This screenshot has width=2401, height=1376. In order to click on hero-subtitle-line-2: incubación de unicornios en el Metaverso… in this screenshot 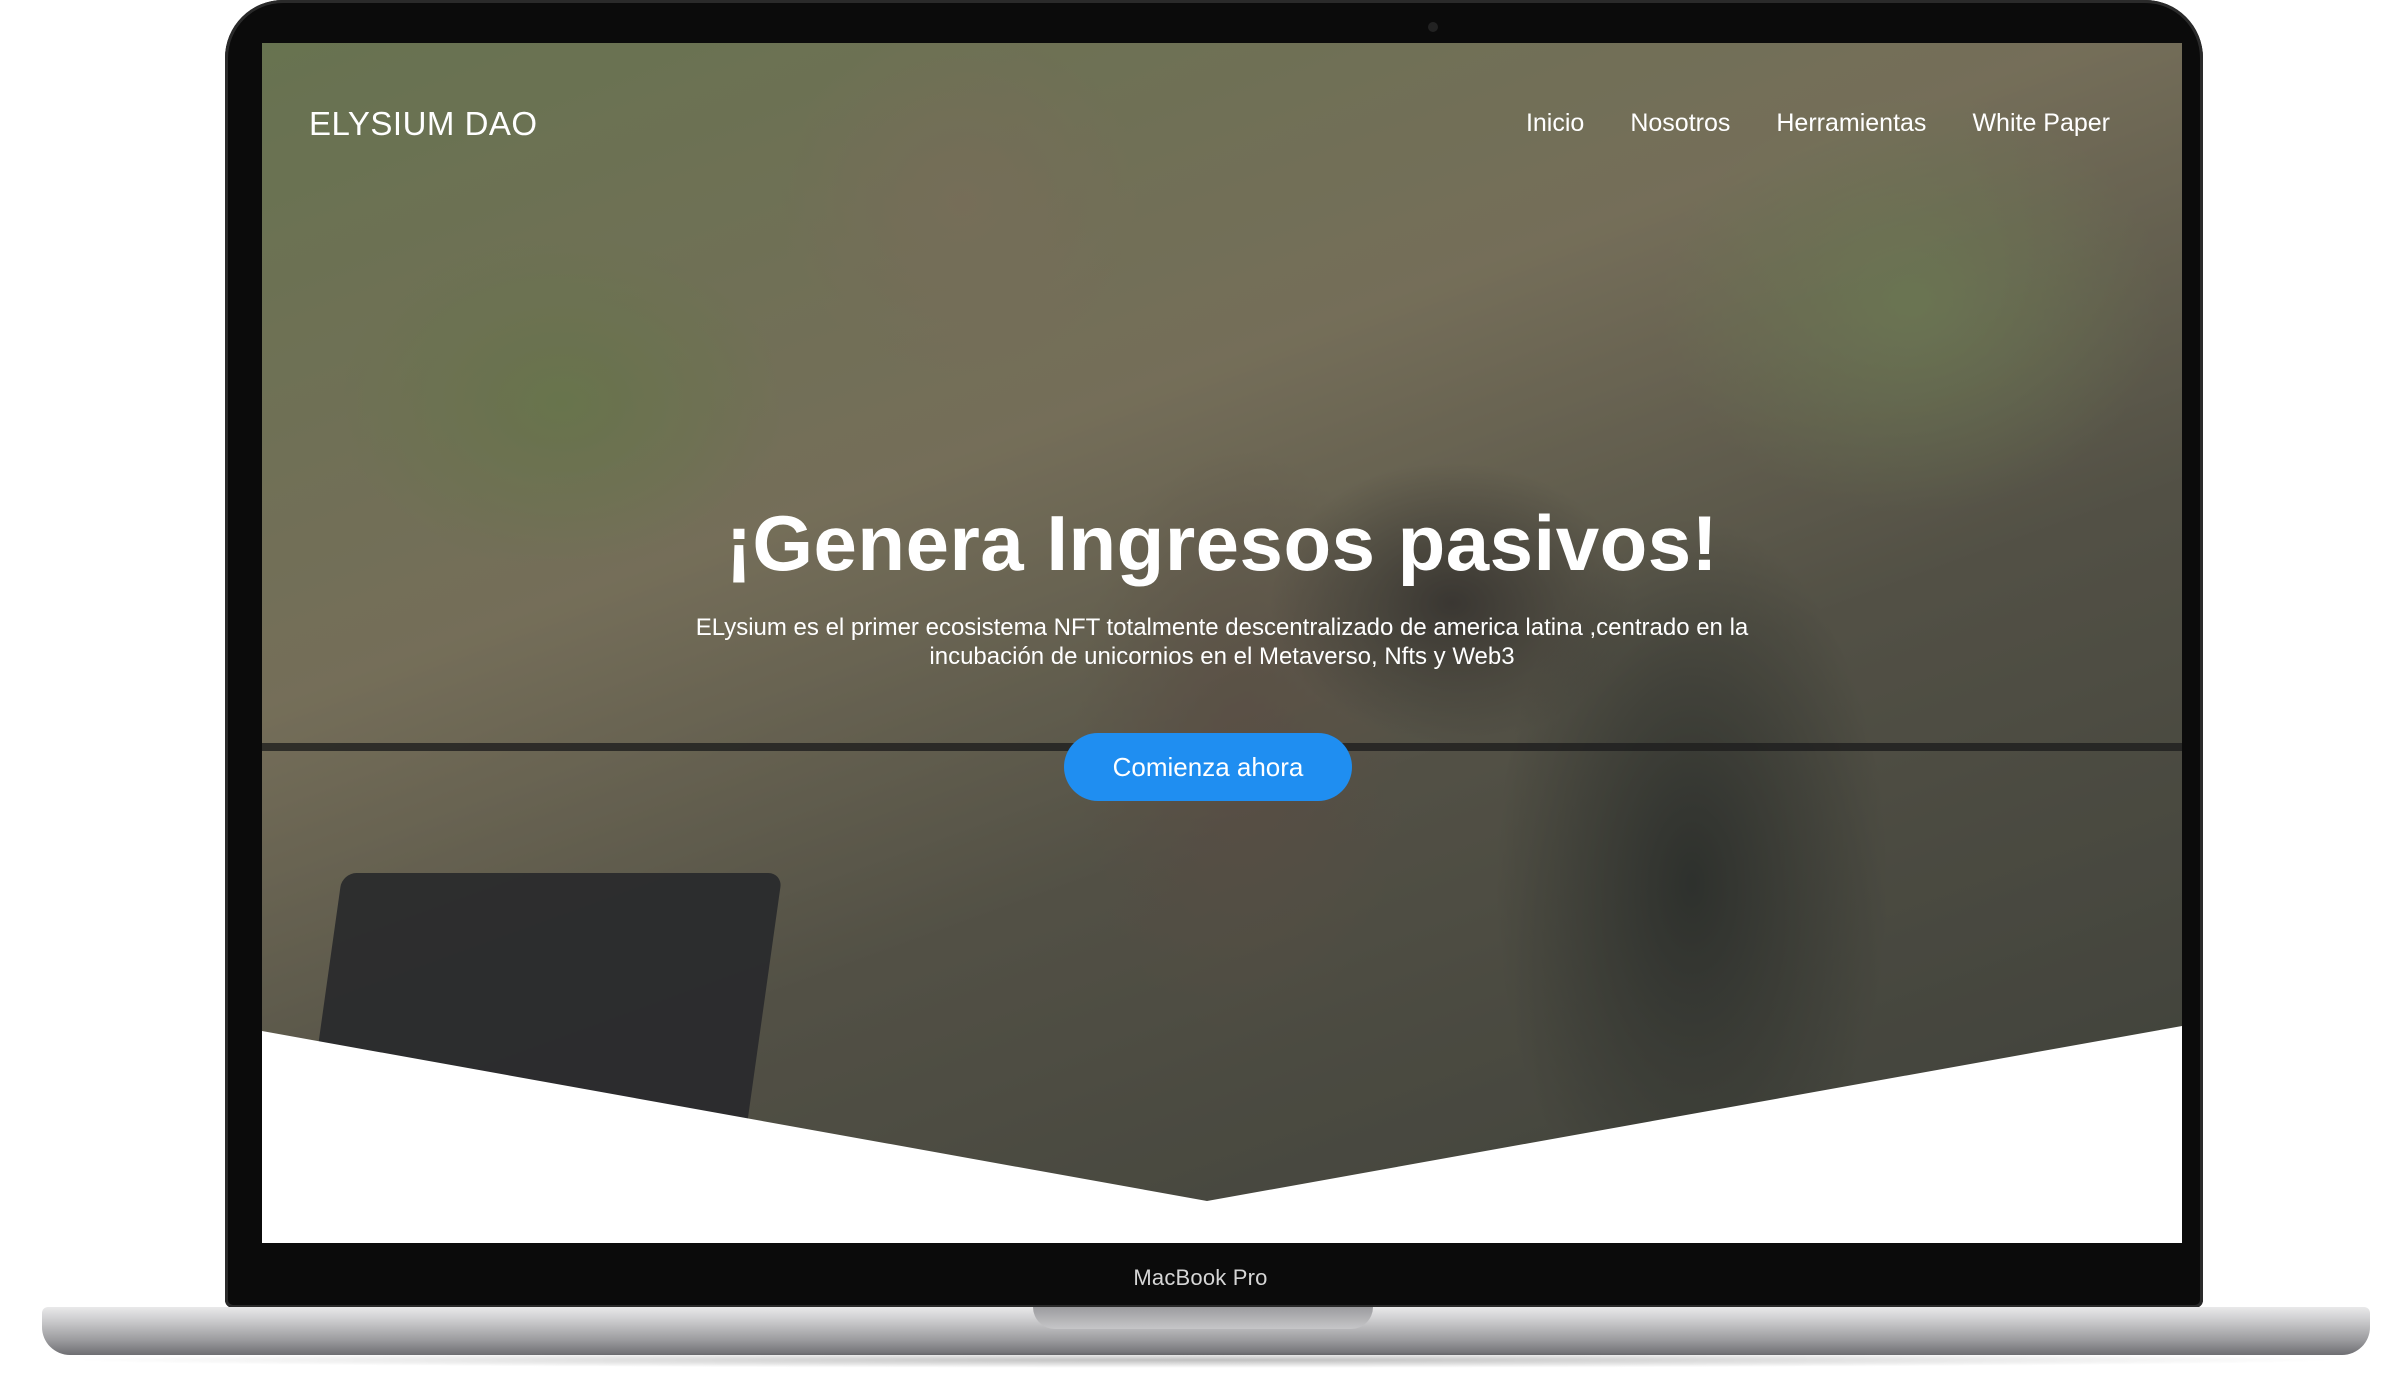, I will do `click(1222, 656)`.